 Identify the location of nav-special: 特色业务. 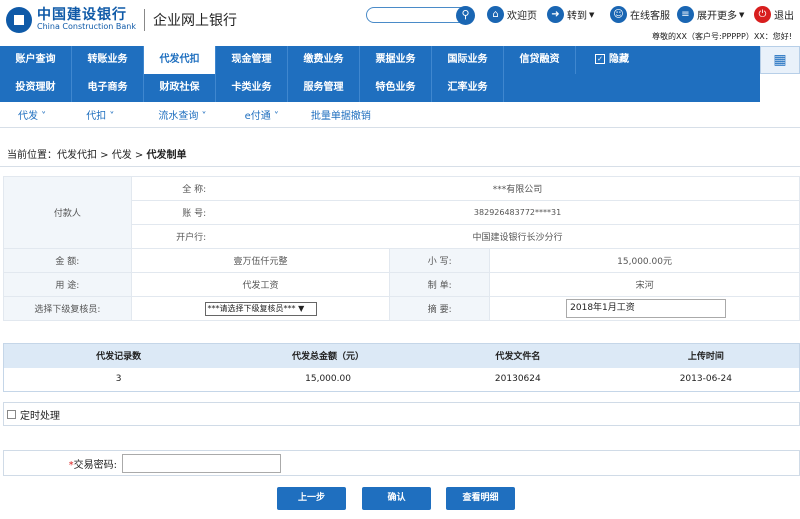
(396, 88).